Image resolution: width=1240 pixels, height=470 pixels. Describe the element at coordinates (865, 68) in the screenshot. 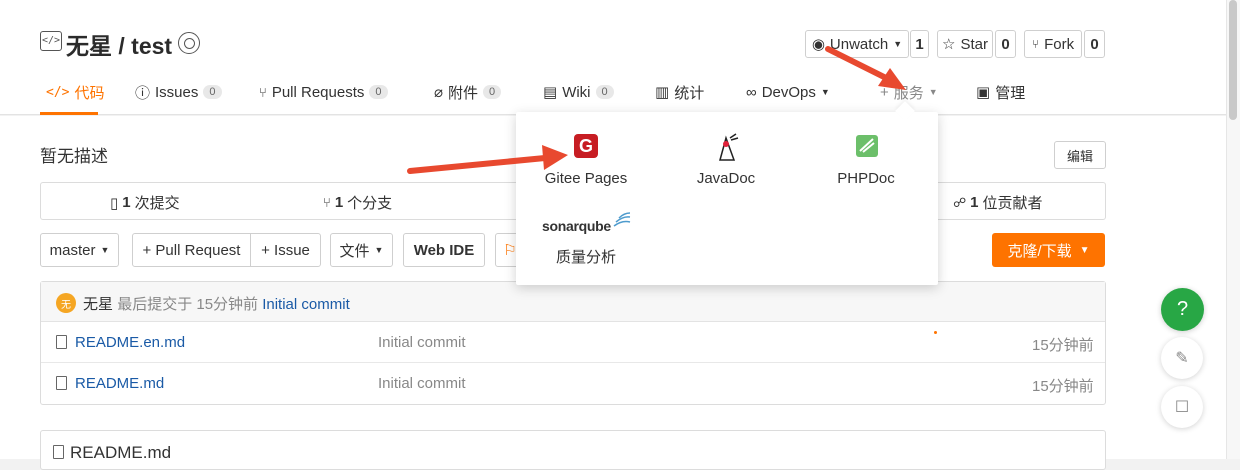

I see `arrow-to-services` at that location.